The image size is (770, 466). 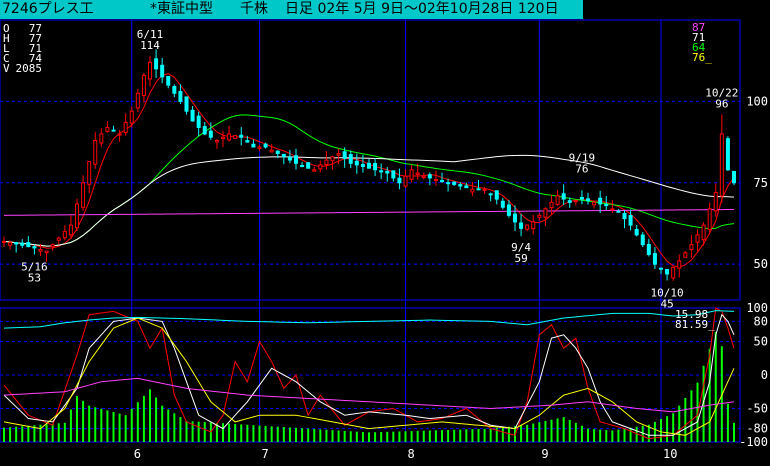 I want to click on price-tick-label: 50, so click(x=761, y=264).